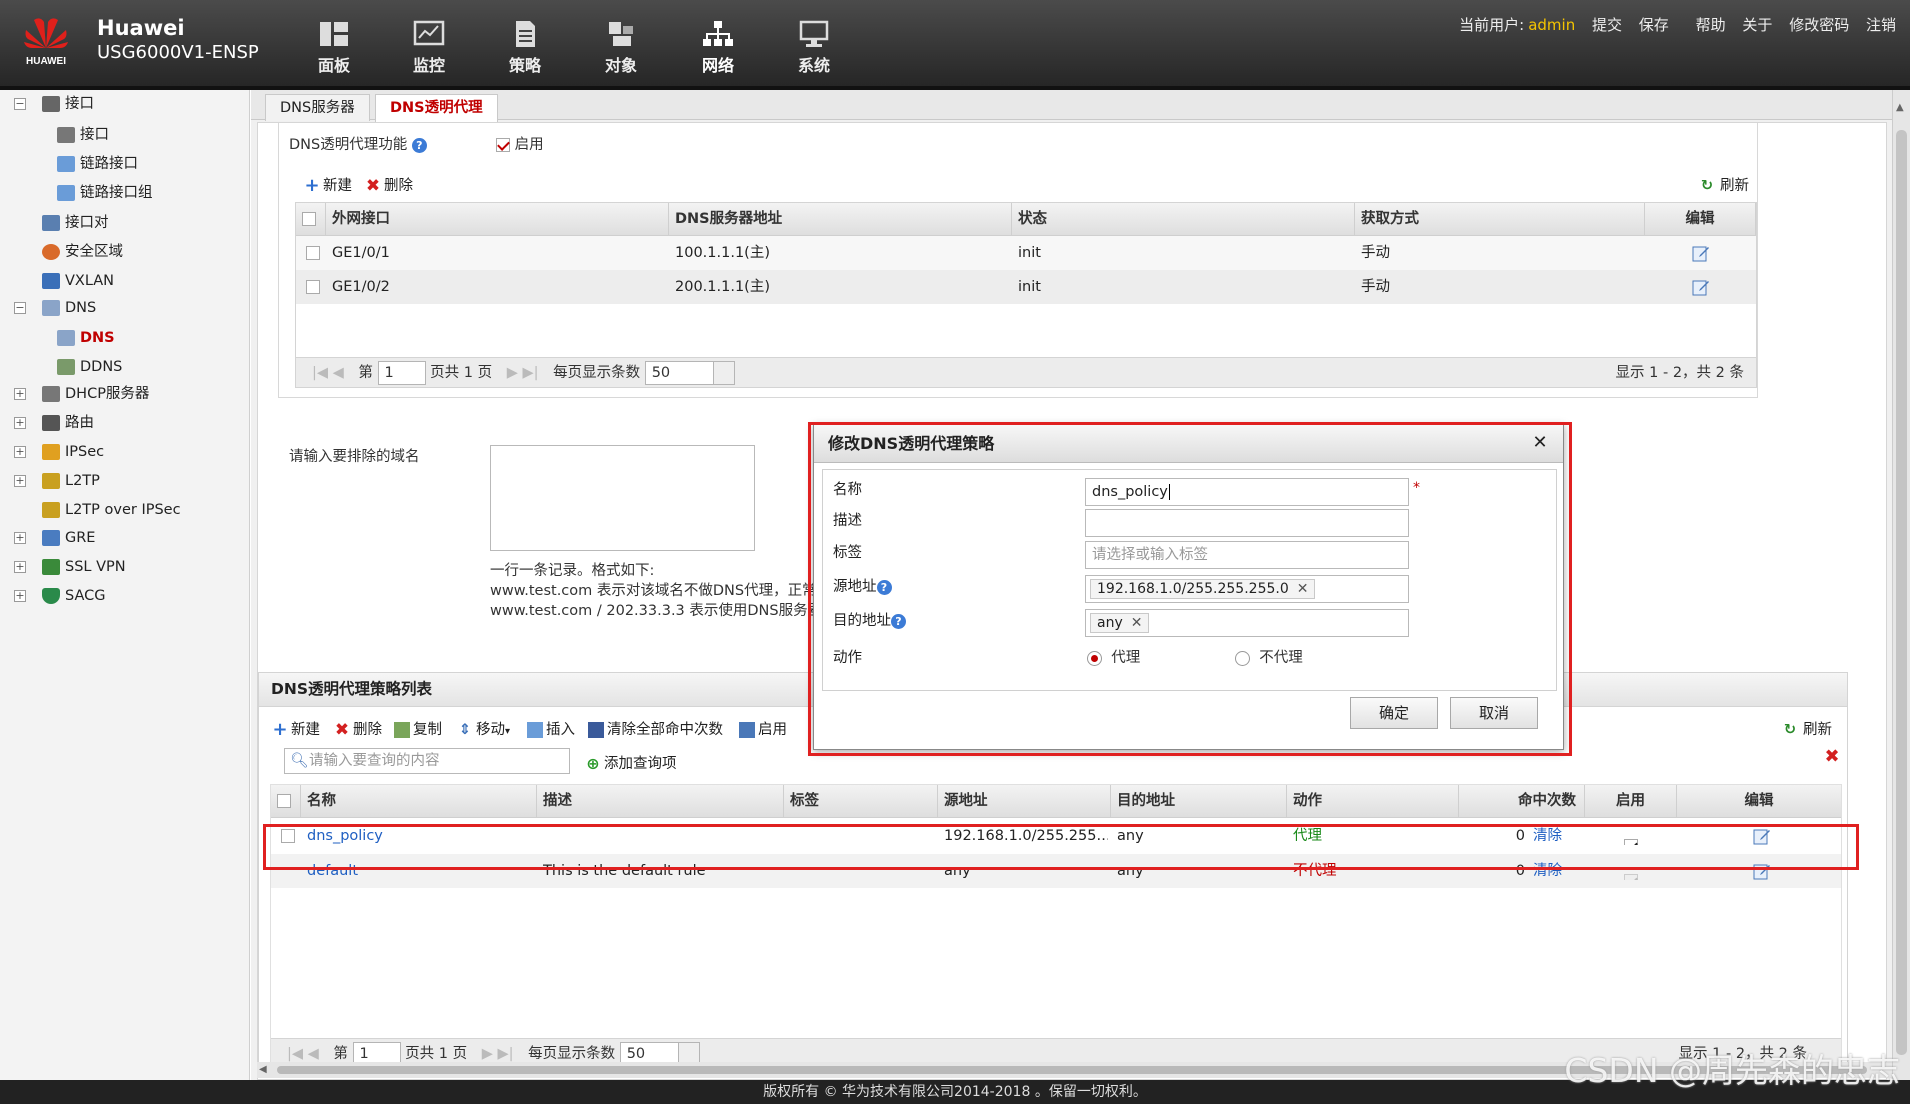 The height and width of the screenshot is (1104, 1910). Describe the element at coordinates (483, 728) in the screenshot. I see `move-policy-button: ⇕ 移动▾` at that location.